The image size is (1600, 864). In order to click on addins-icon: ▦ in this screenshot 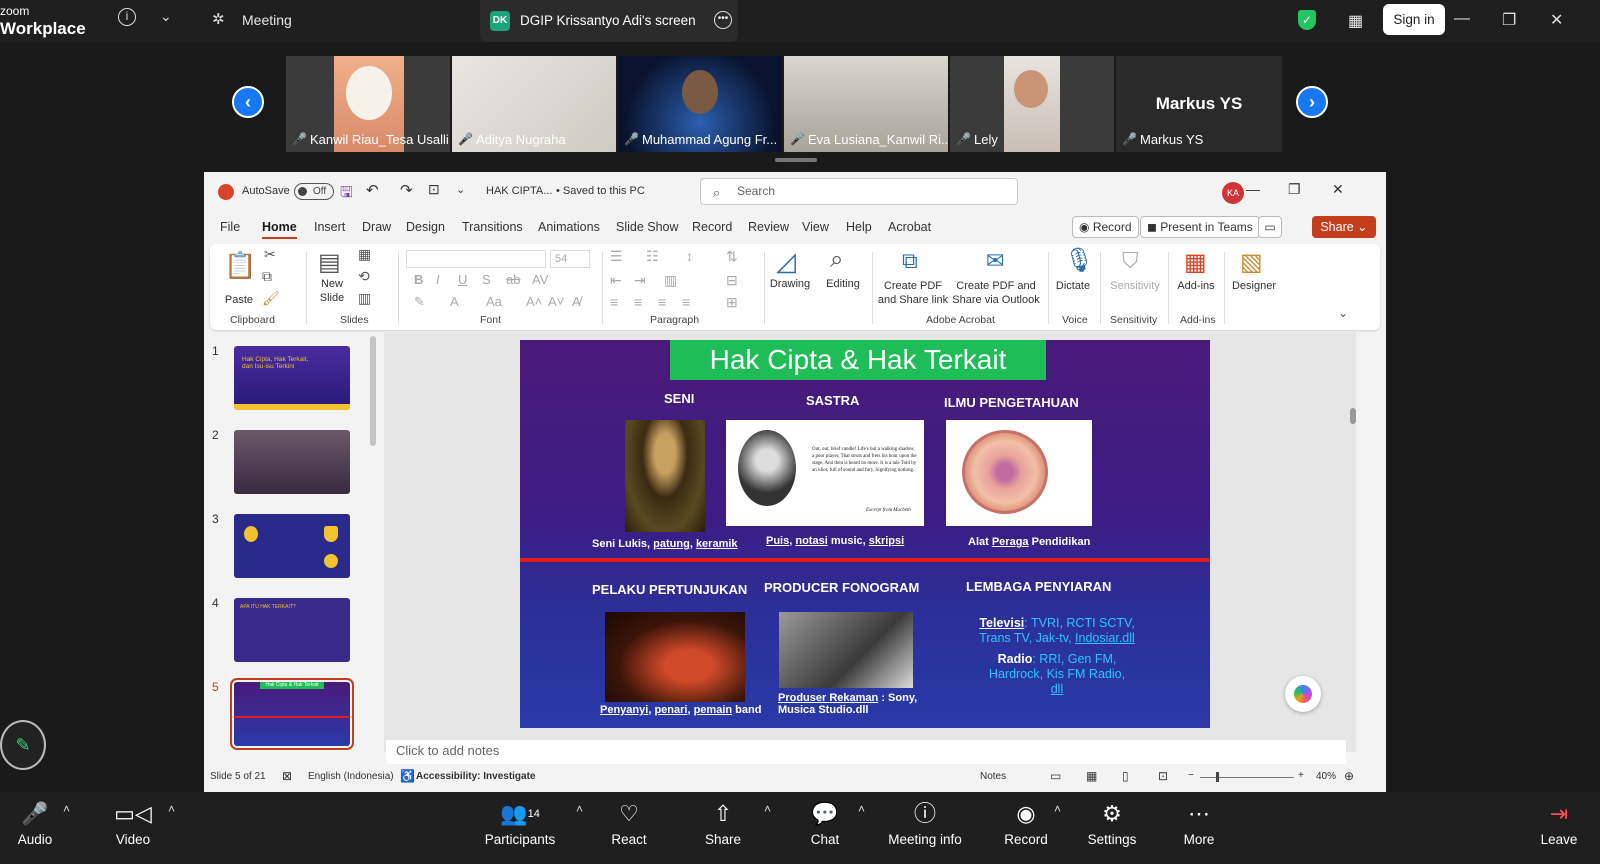, I will do `click(1195, 262)`.